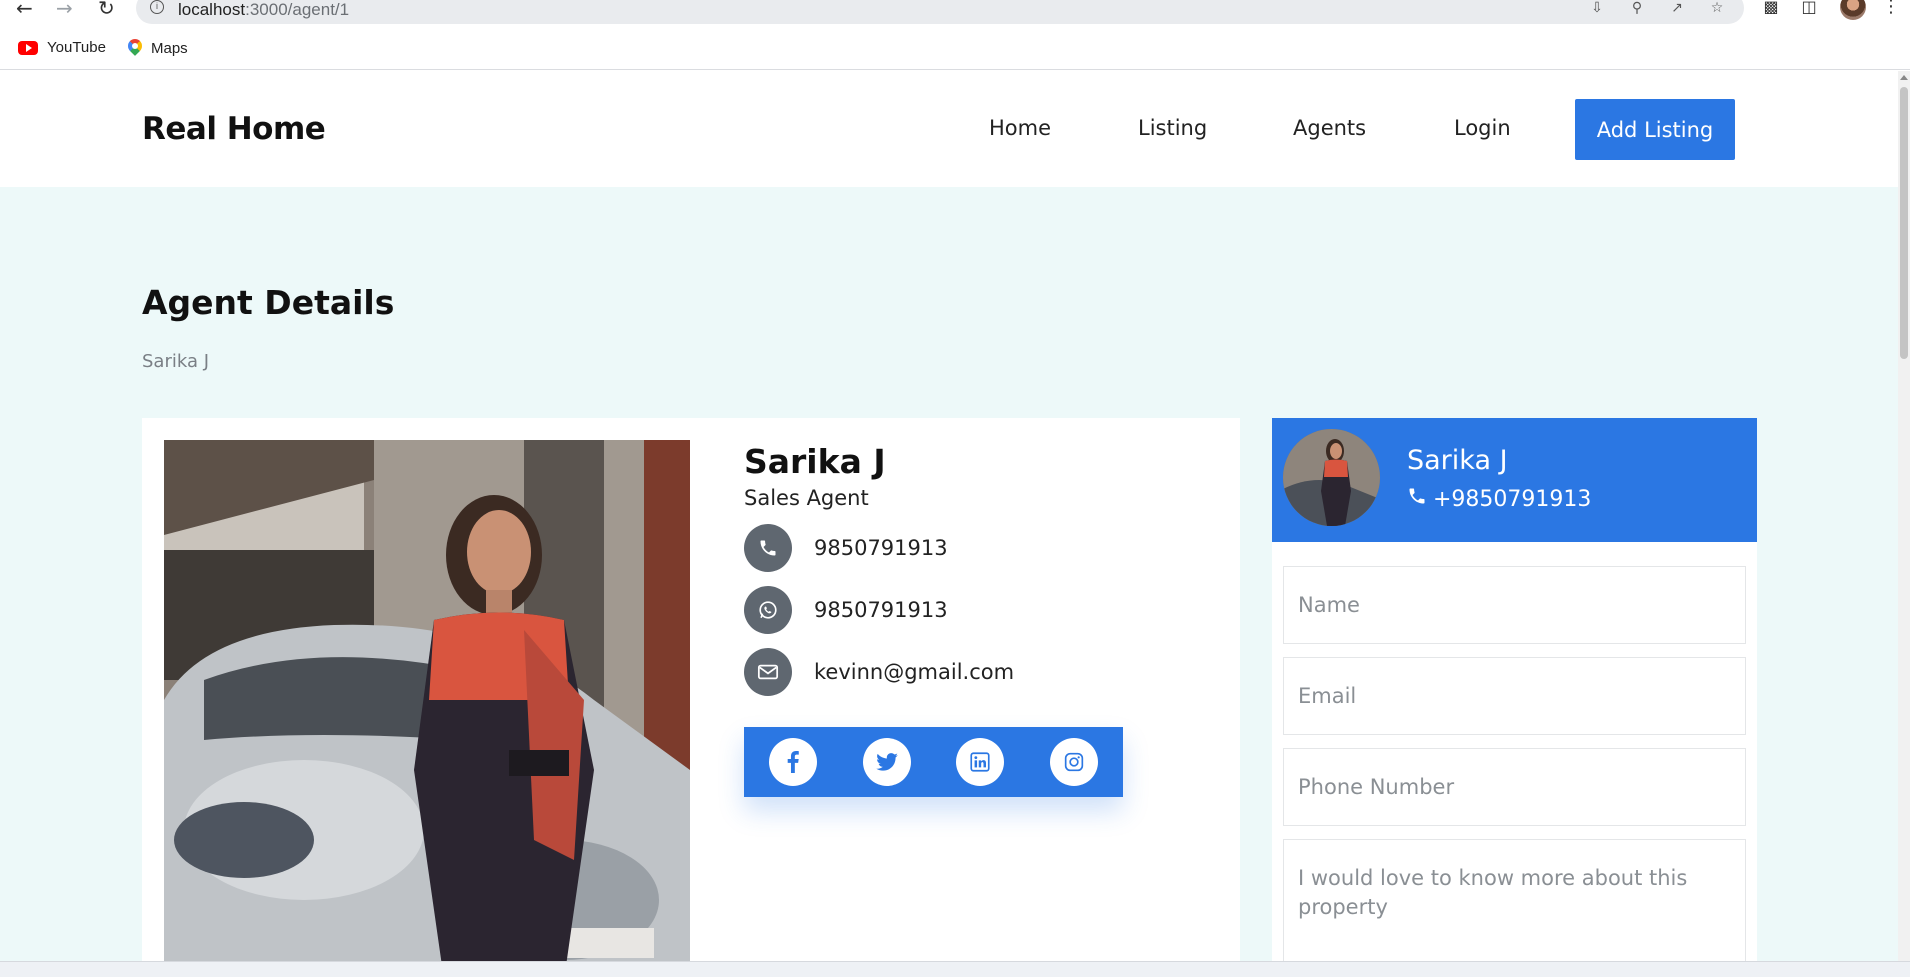 This screenshot has width=1910, height=977. I want to click on agent-email-row: kevinn@gmail.com, so click(879, 672).